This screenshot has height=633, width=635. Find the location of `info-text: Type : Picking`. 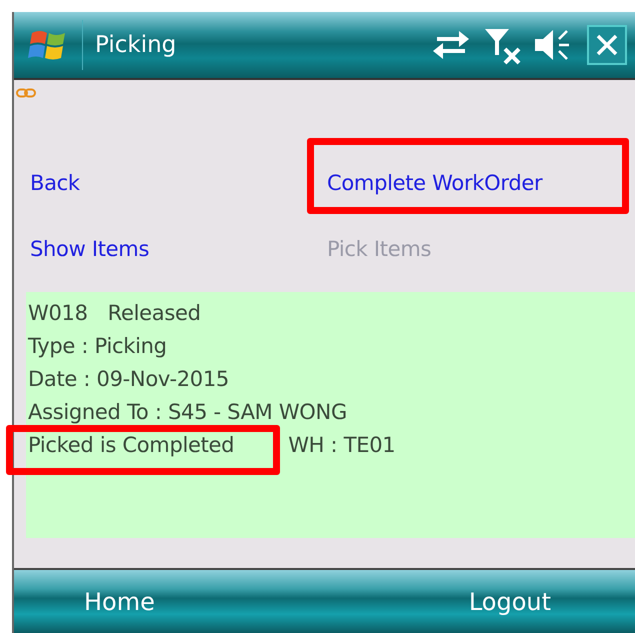

info-text: Type : Picking is located at coordinates (97, 346).